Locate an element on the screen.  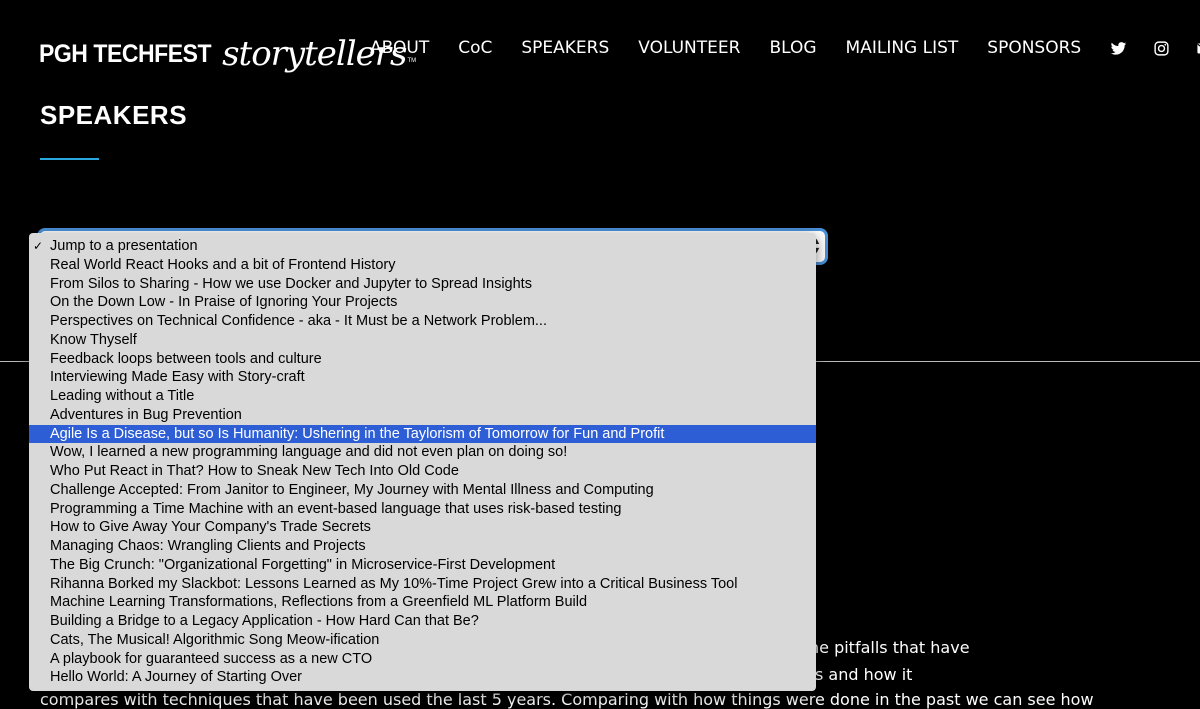
dropdown-option: Feedback loops between tools and culture is located at coordinates (422, 359).